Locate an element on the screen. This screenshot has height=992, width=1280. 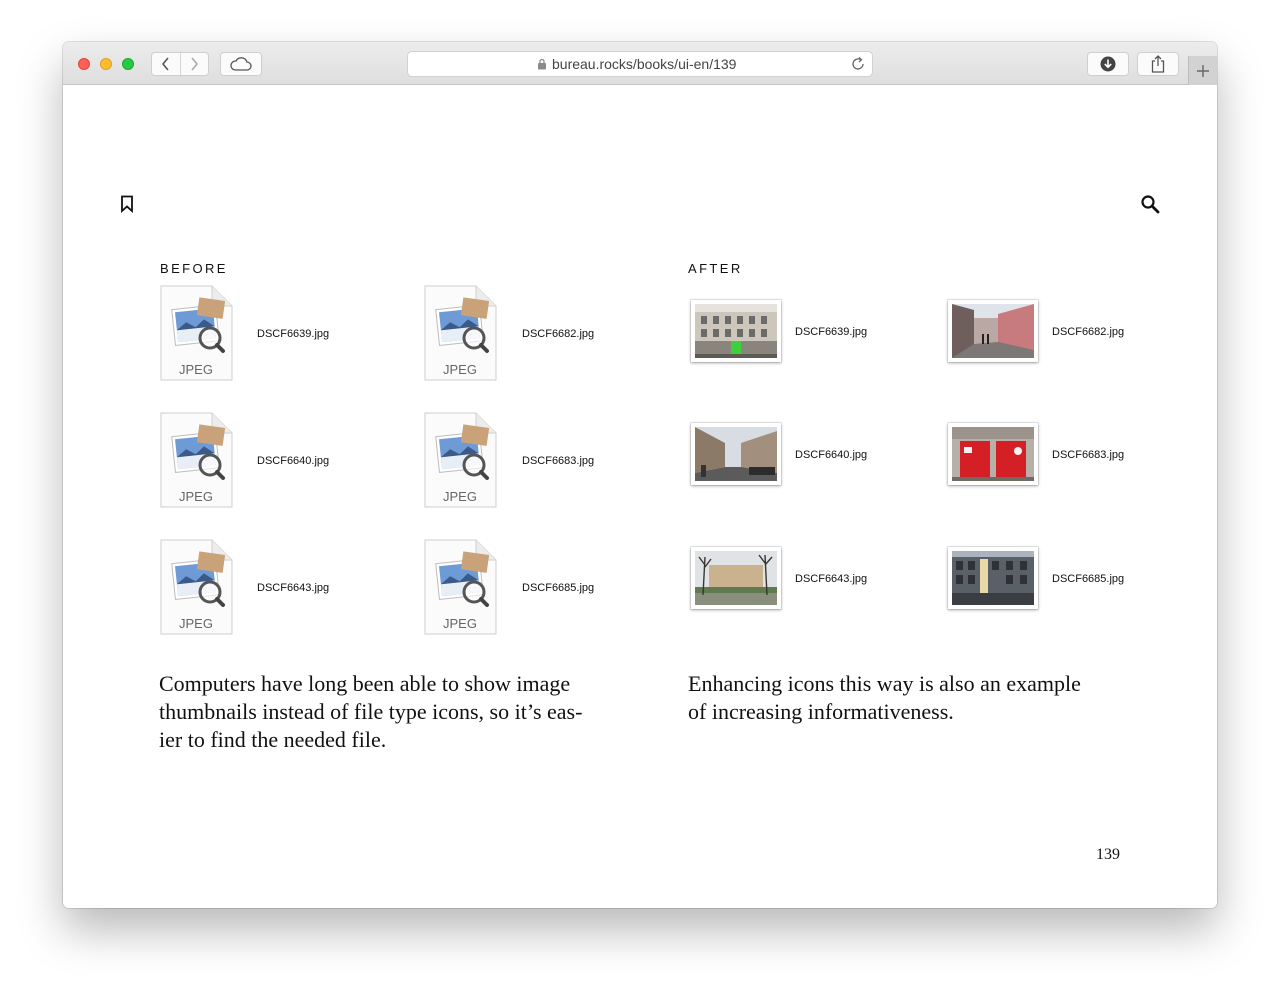
address-bar: bureau.rocks/books/ui-en/139 is located at coordinates (640, 64).